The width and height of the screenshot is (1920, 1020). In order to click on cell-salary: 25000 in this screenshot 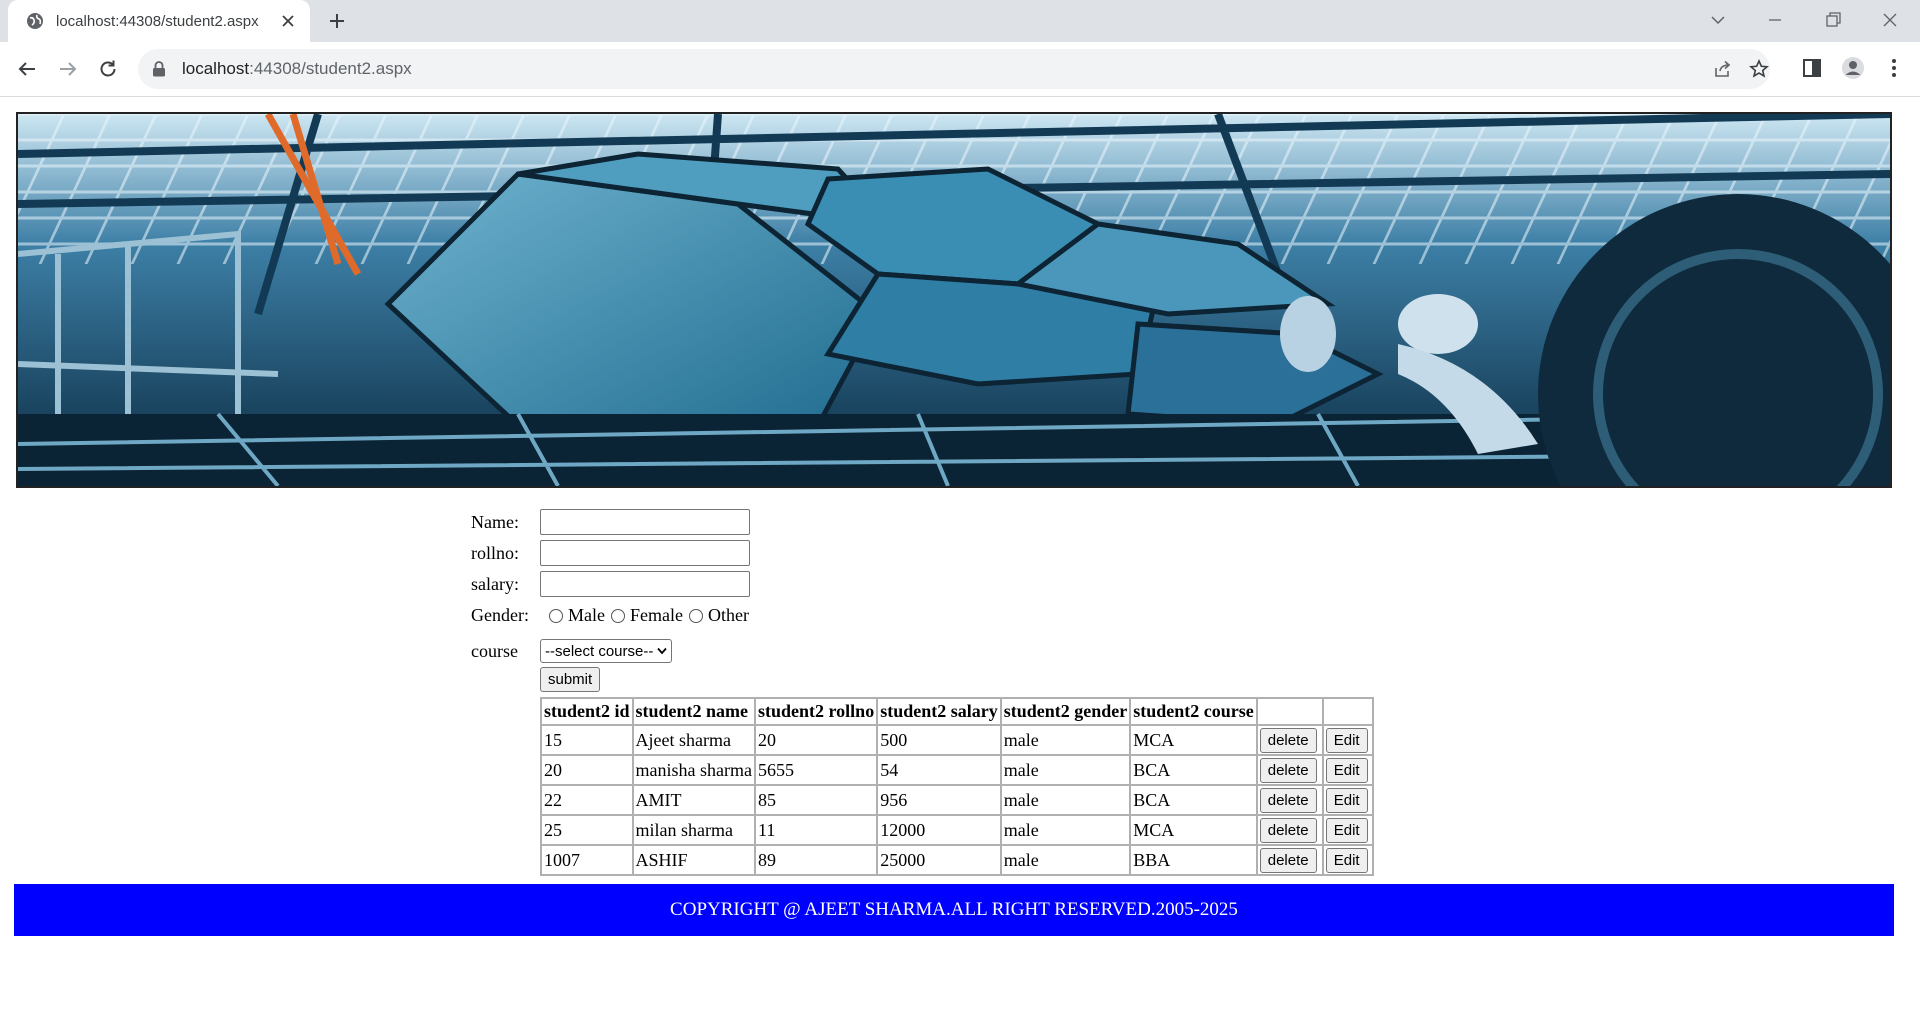, I will do `click(939, 860)`.